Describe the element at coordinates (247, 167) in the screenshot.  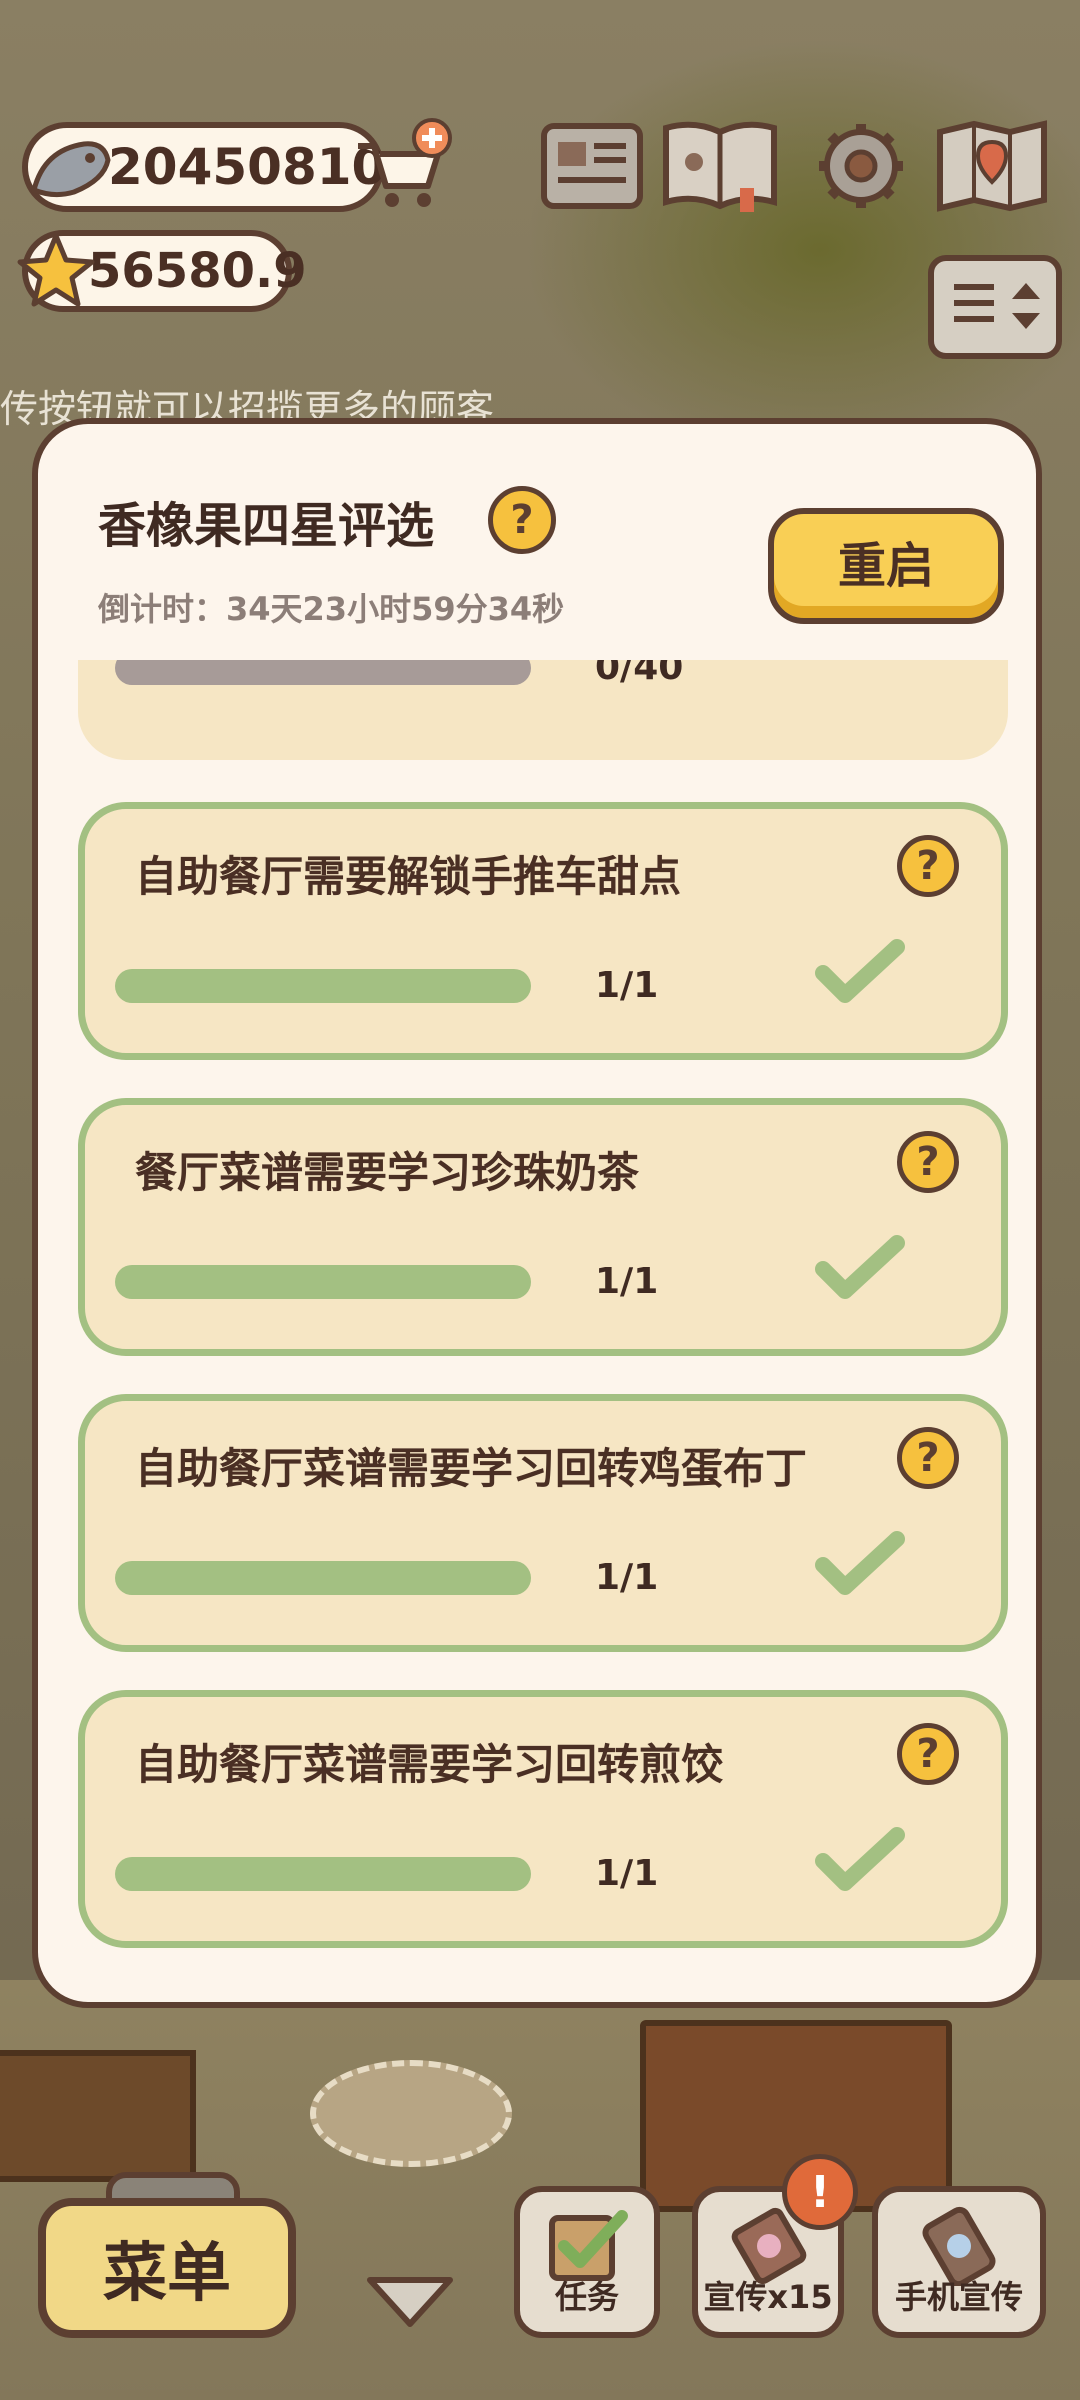
I see `fish-amount: 20450810` at that location.